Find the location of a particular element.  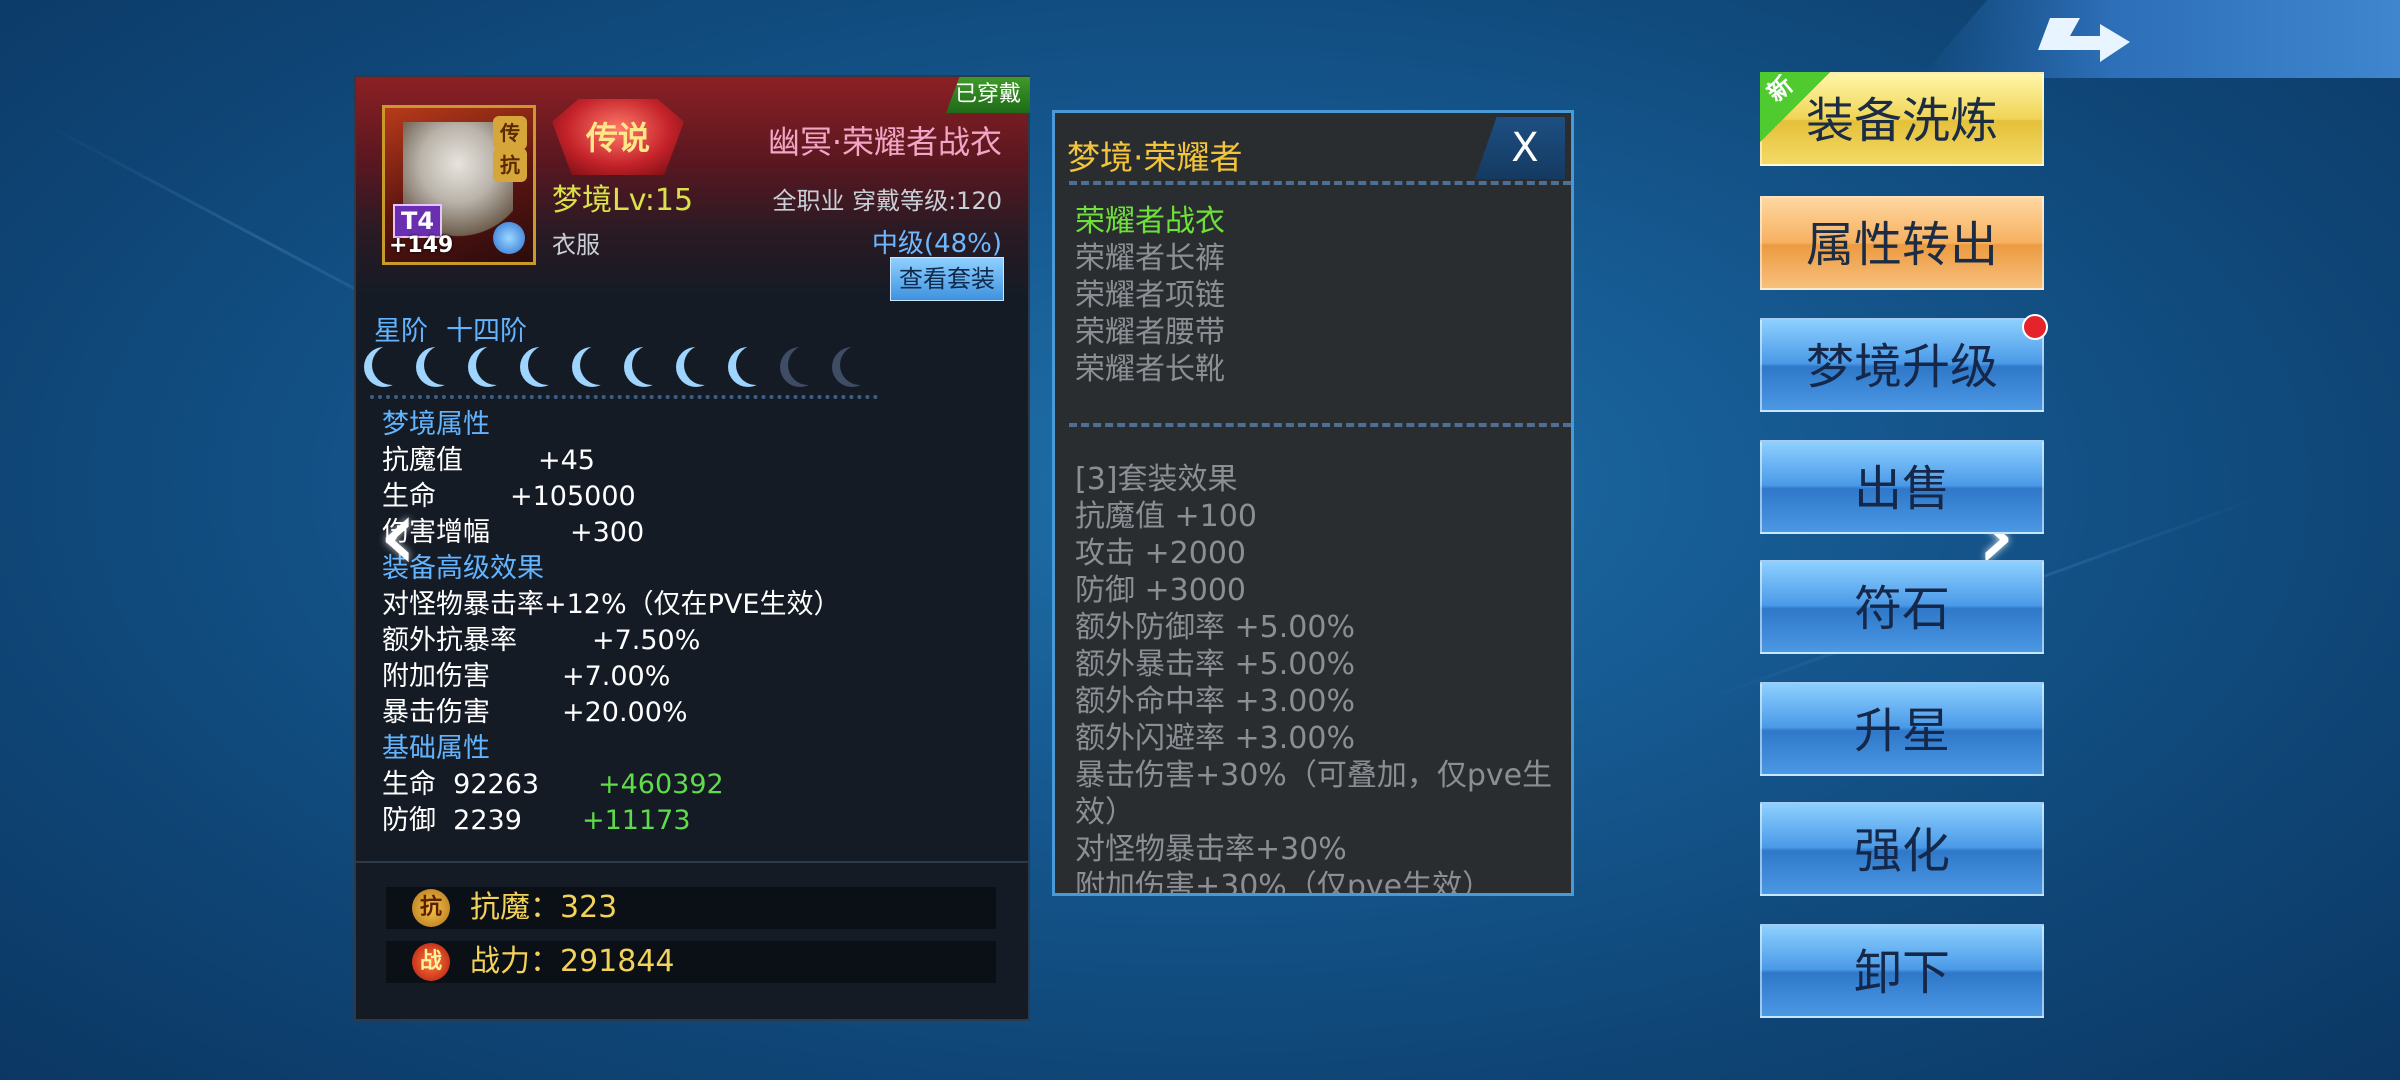

set-effect-line: 攻击 +2000 is located at coordinates (1161, 553).